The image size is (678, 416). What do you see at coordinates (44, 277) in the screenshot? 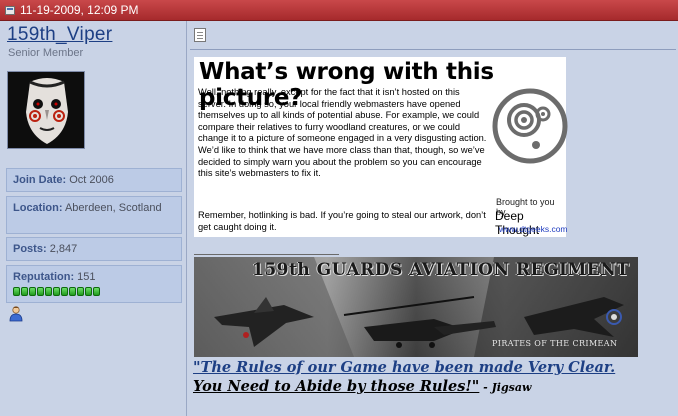
I see `reputation-label: Reputation:` at bounding box center [44, 277].